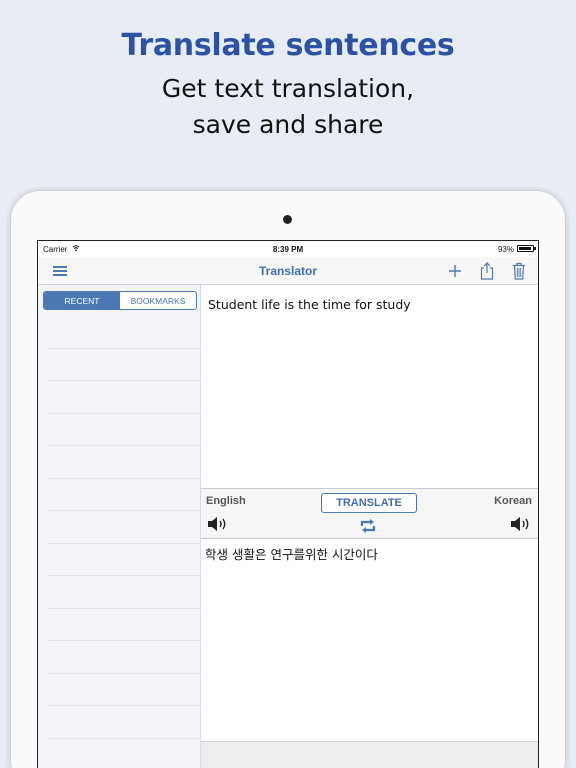  I want to click on tab-bookmarks: BOOKMARKS, so click(158, 300).